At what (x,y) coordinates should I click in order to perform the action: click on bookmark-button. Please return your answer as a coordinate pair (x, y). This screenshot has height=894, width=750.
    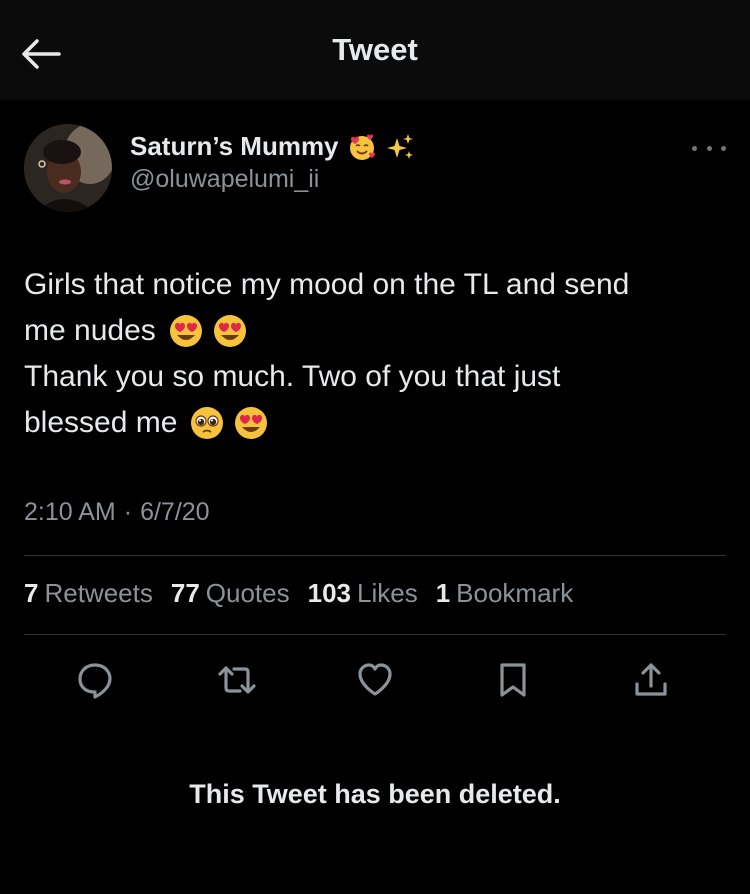
    Looking at the image, I should click on (513, 680).